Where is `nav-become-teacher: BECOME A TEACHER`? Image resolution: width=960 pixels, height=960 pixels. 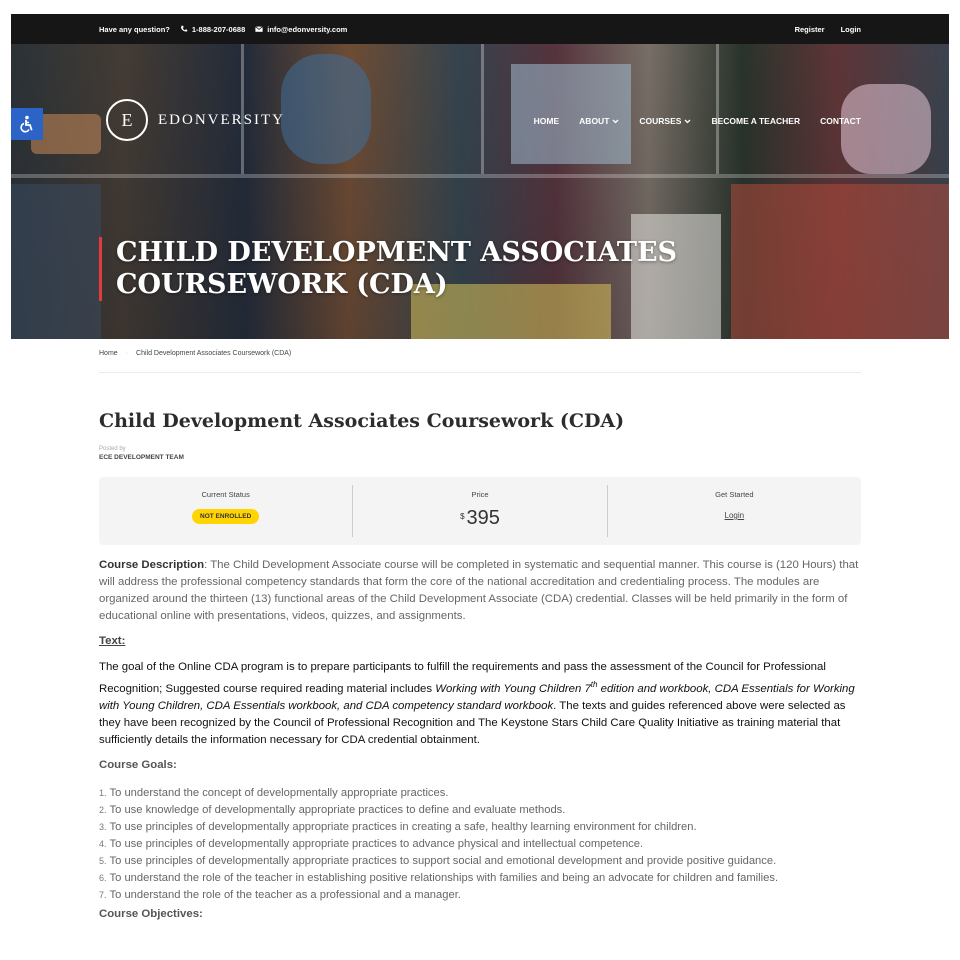
nav-become-teacher: BECOME A TEACHER is located at coordinates (755, 121).